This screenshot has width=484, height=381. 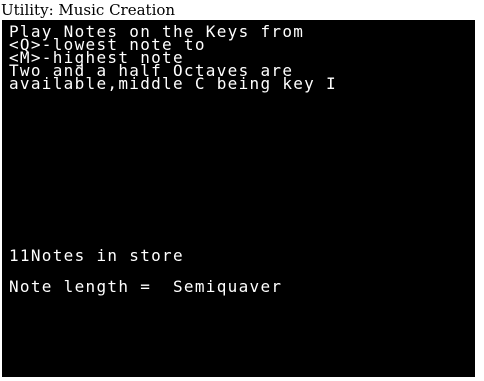 I want to click on notes-in-store-status: 11Notes in store, so click(x=96, y=255).